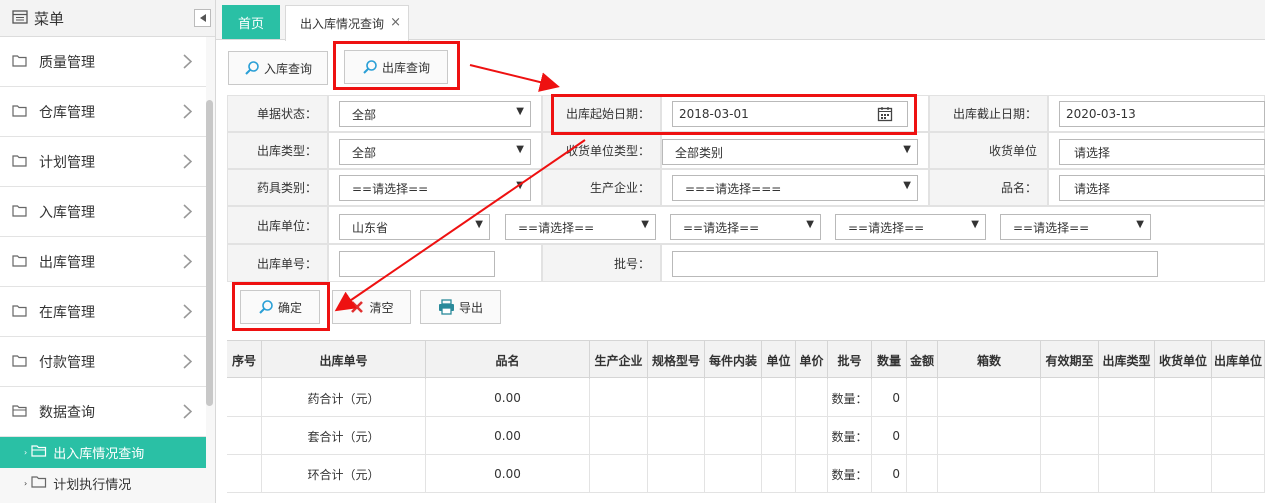  Describe the element at coordinates (746, 474) in the screenshot. I see `table-row: 环合计（元） 0.00 数量： 0` at that location.